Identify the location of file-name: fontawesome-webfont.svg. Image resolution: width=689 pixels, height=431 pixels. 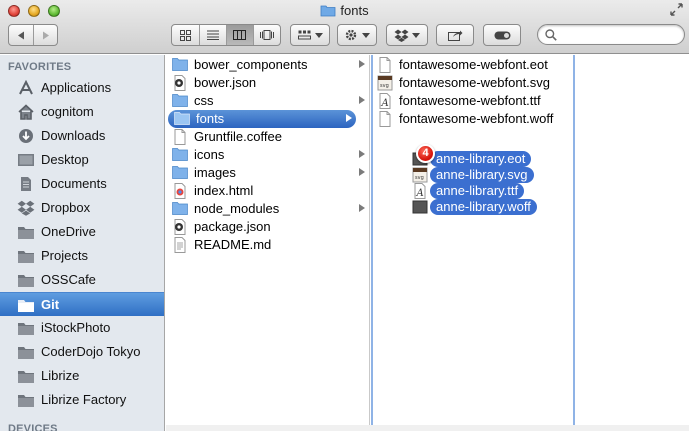
(475, 82).